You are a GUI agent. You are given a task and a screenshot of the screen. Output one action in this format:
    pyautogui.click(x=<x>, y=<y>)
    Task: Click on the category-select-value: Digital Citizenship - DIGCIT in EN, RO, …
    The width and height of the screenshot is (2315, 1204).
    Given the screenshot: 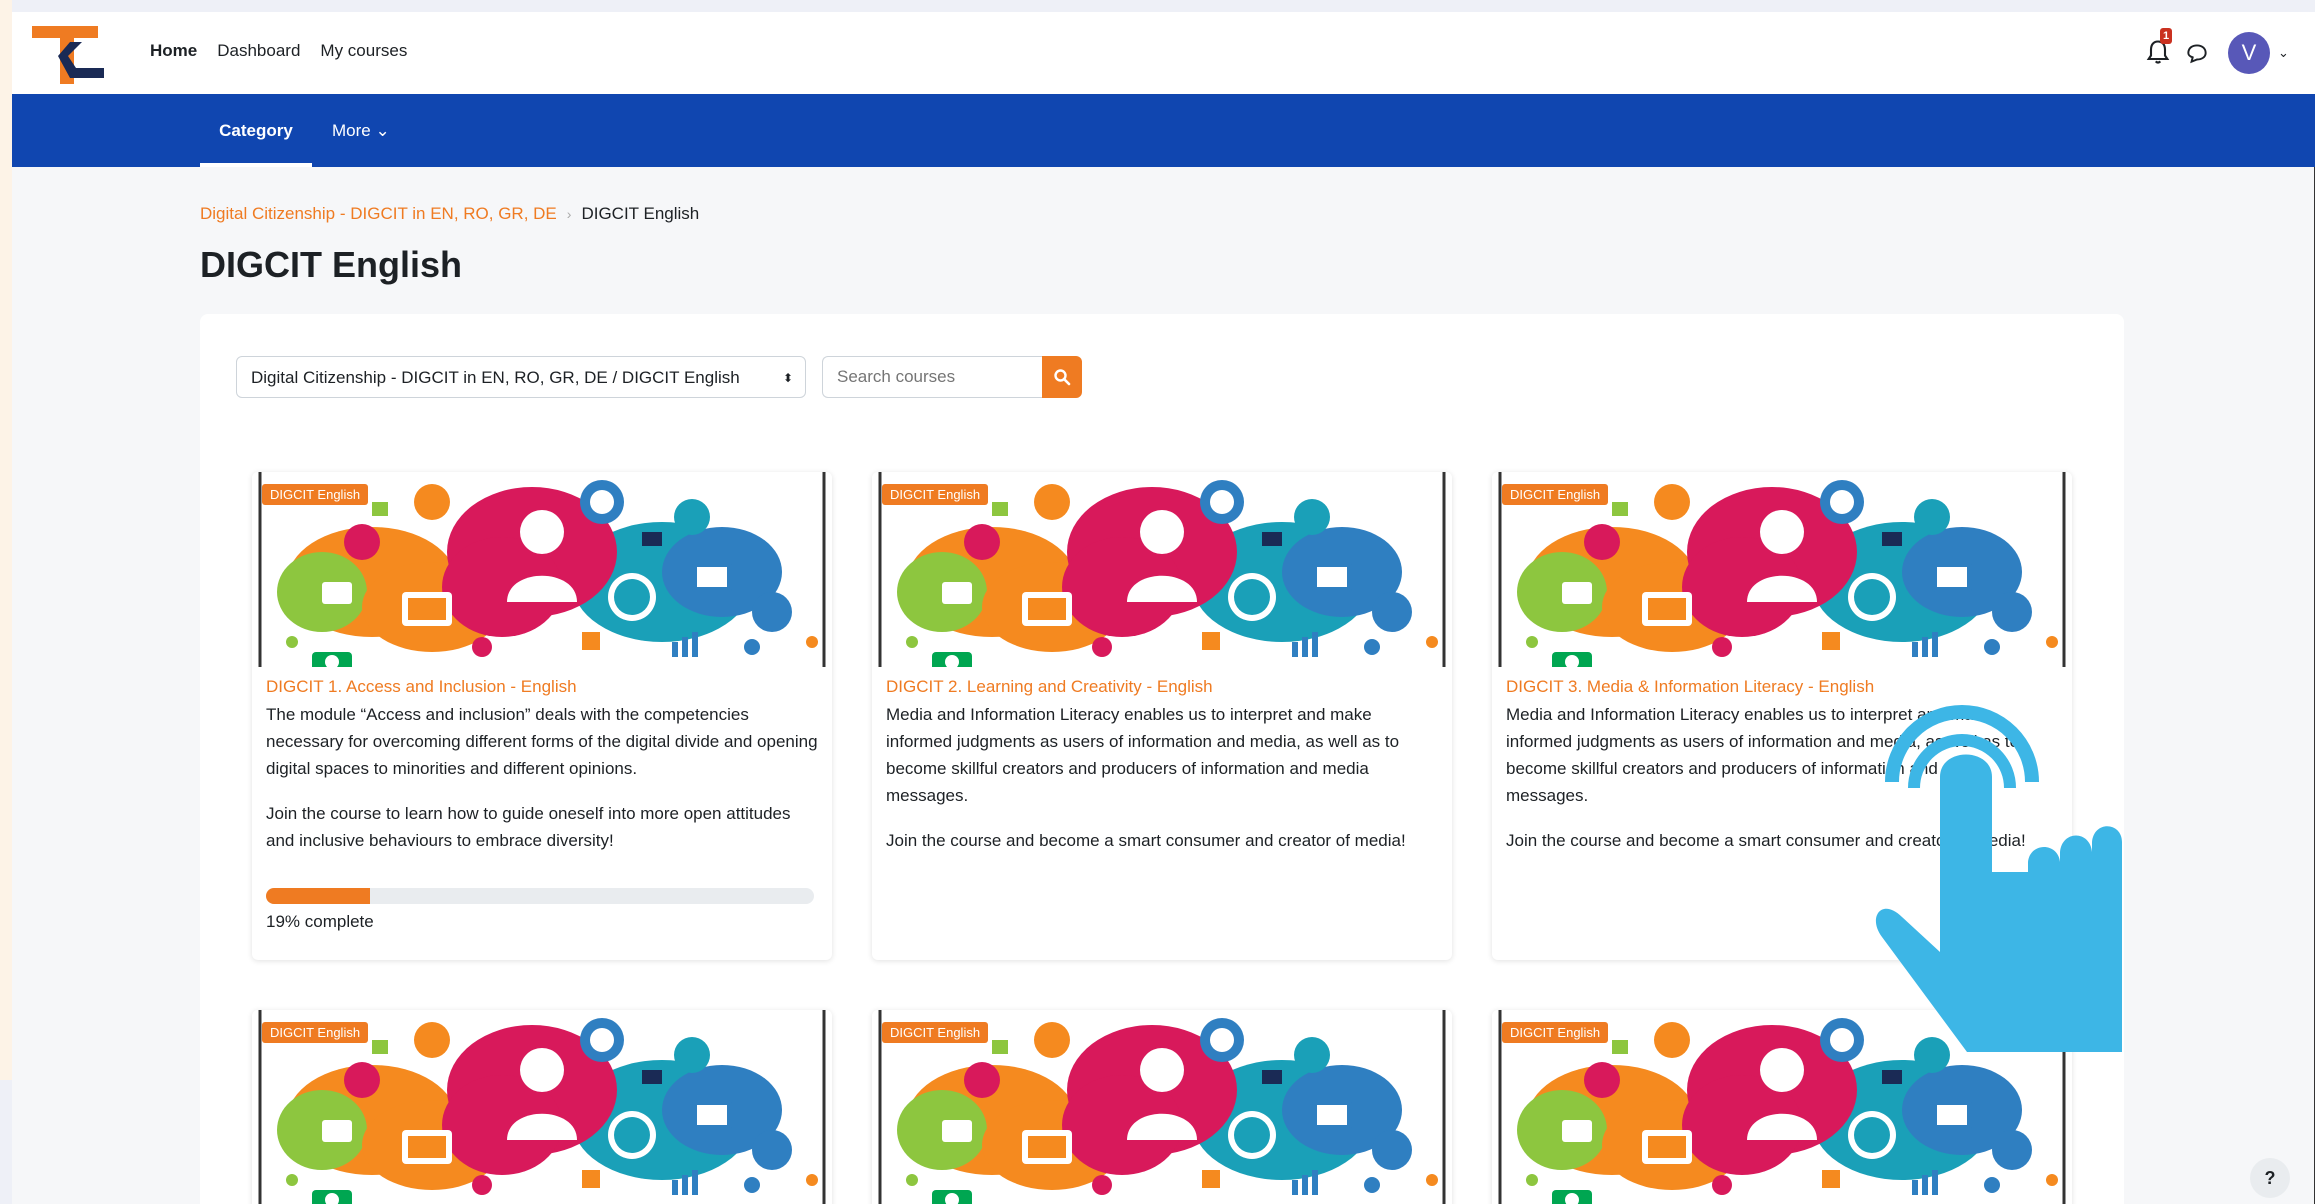 What is the action you would take?
    pyautogui.click(x=495, y=377)
    